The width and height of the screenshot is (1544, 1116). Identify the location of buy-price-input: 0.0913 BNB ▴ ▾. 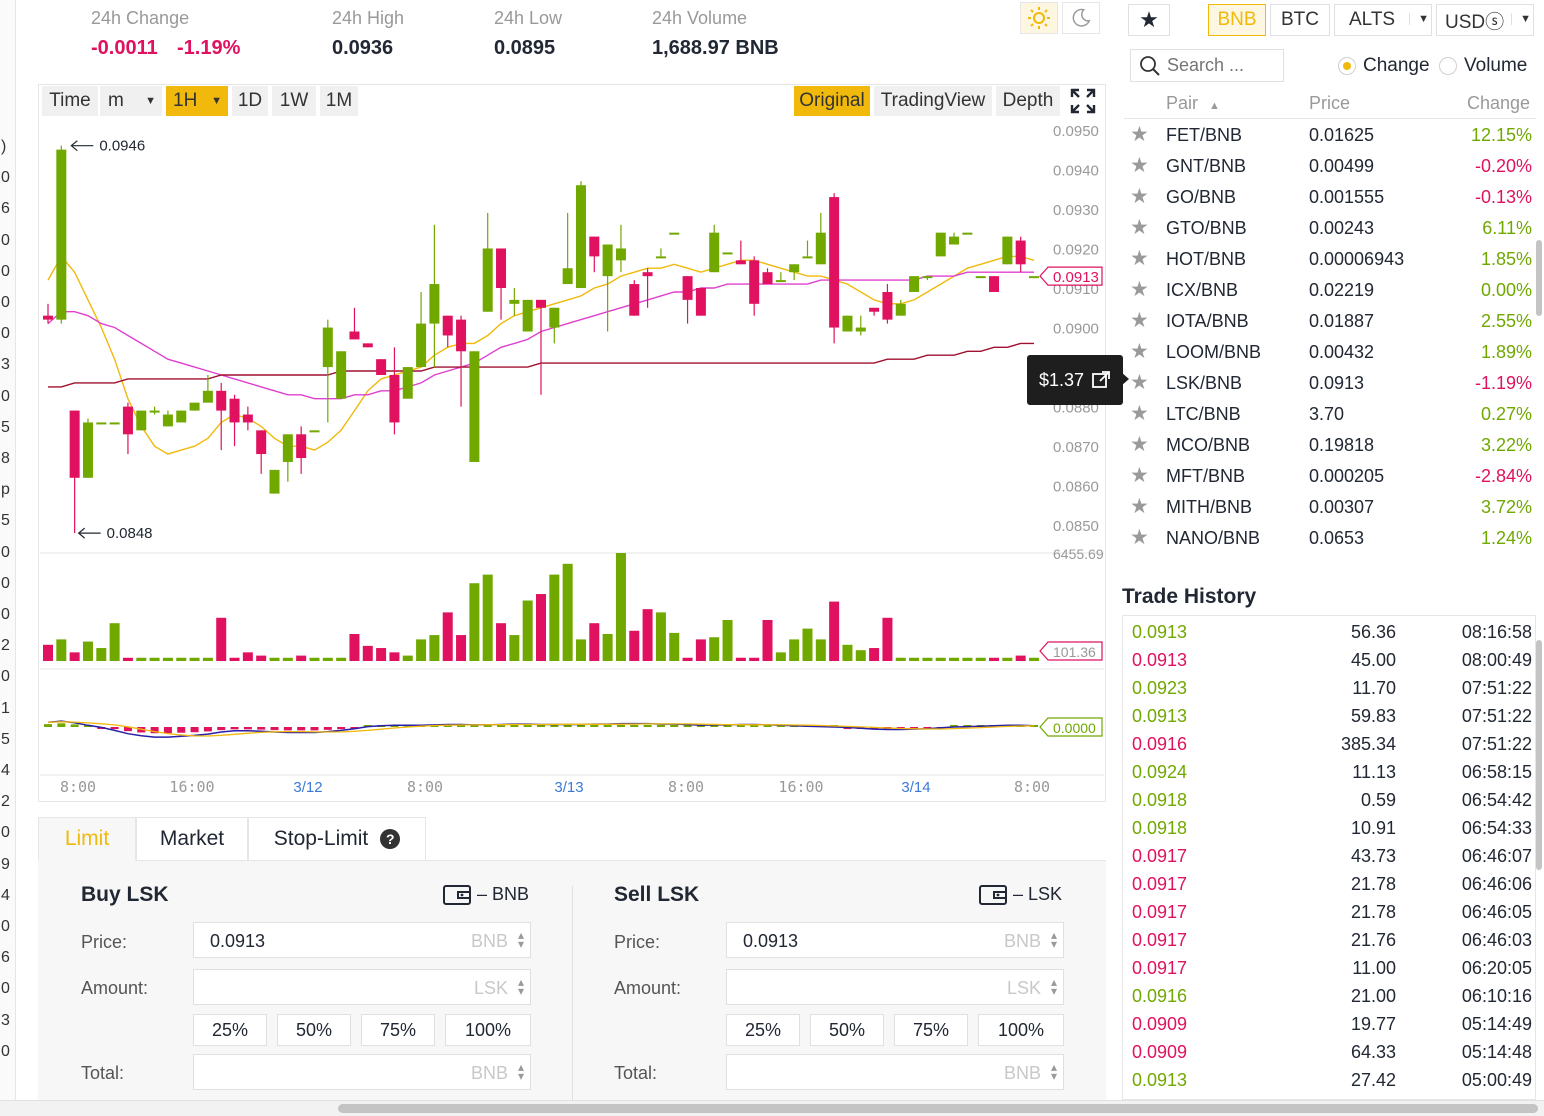
(362, 940).